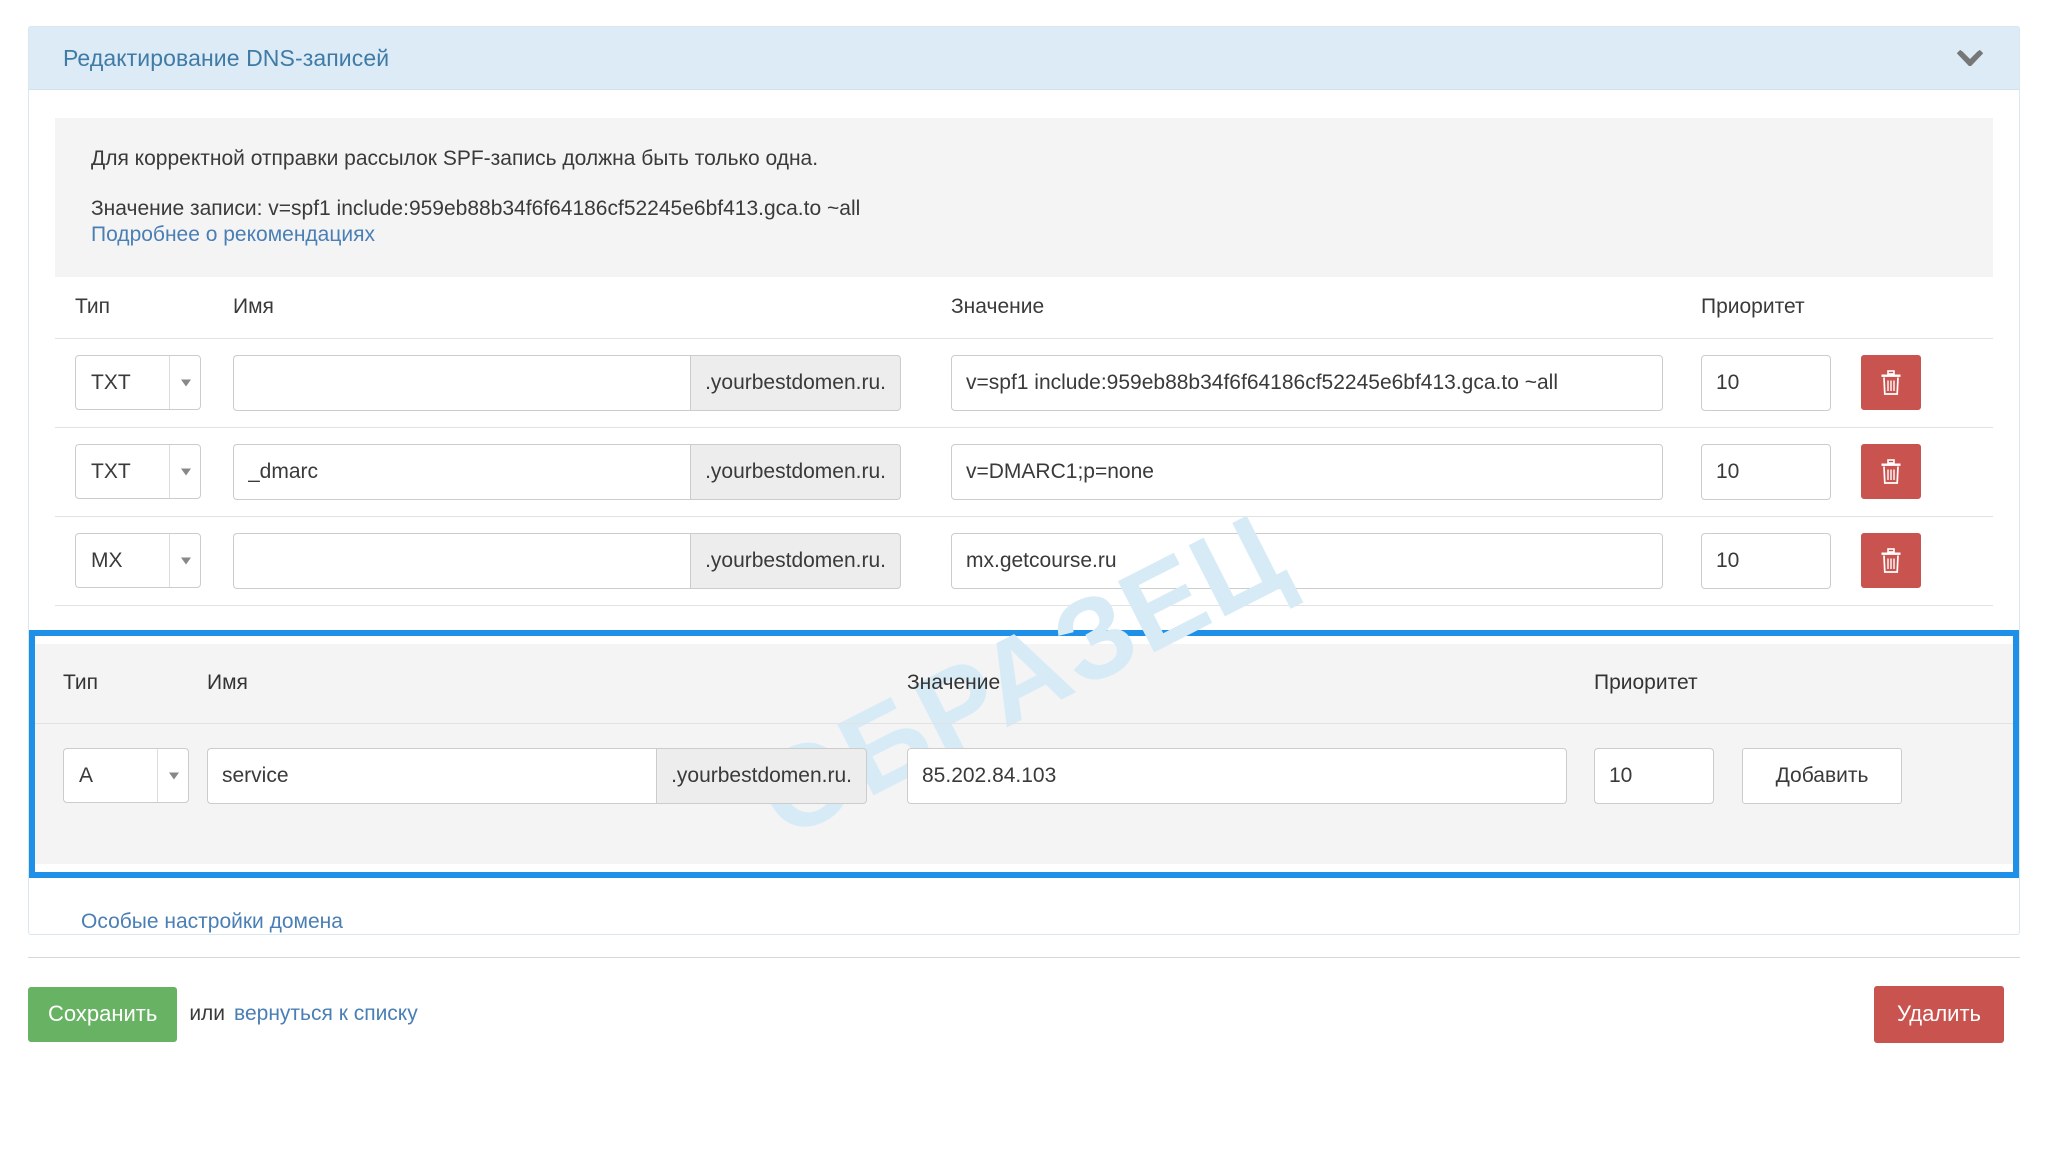  Describe the element at coordinates (103, 1014) in the screenshot. I see `save-button: Сохранить` at that location.